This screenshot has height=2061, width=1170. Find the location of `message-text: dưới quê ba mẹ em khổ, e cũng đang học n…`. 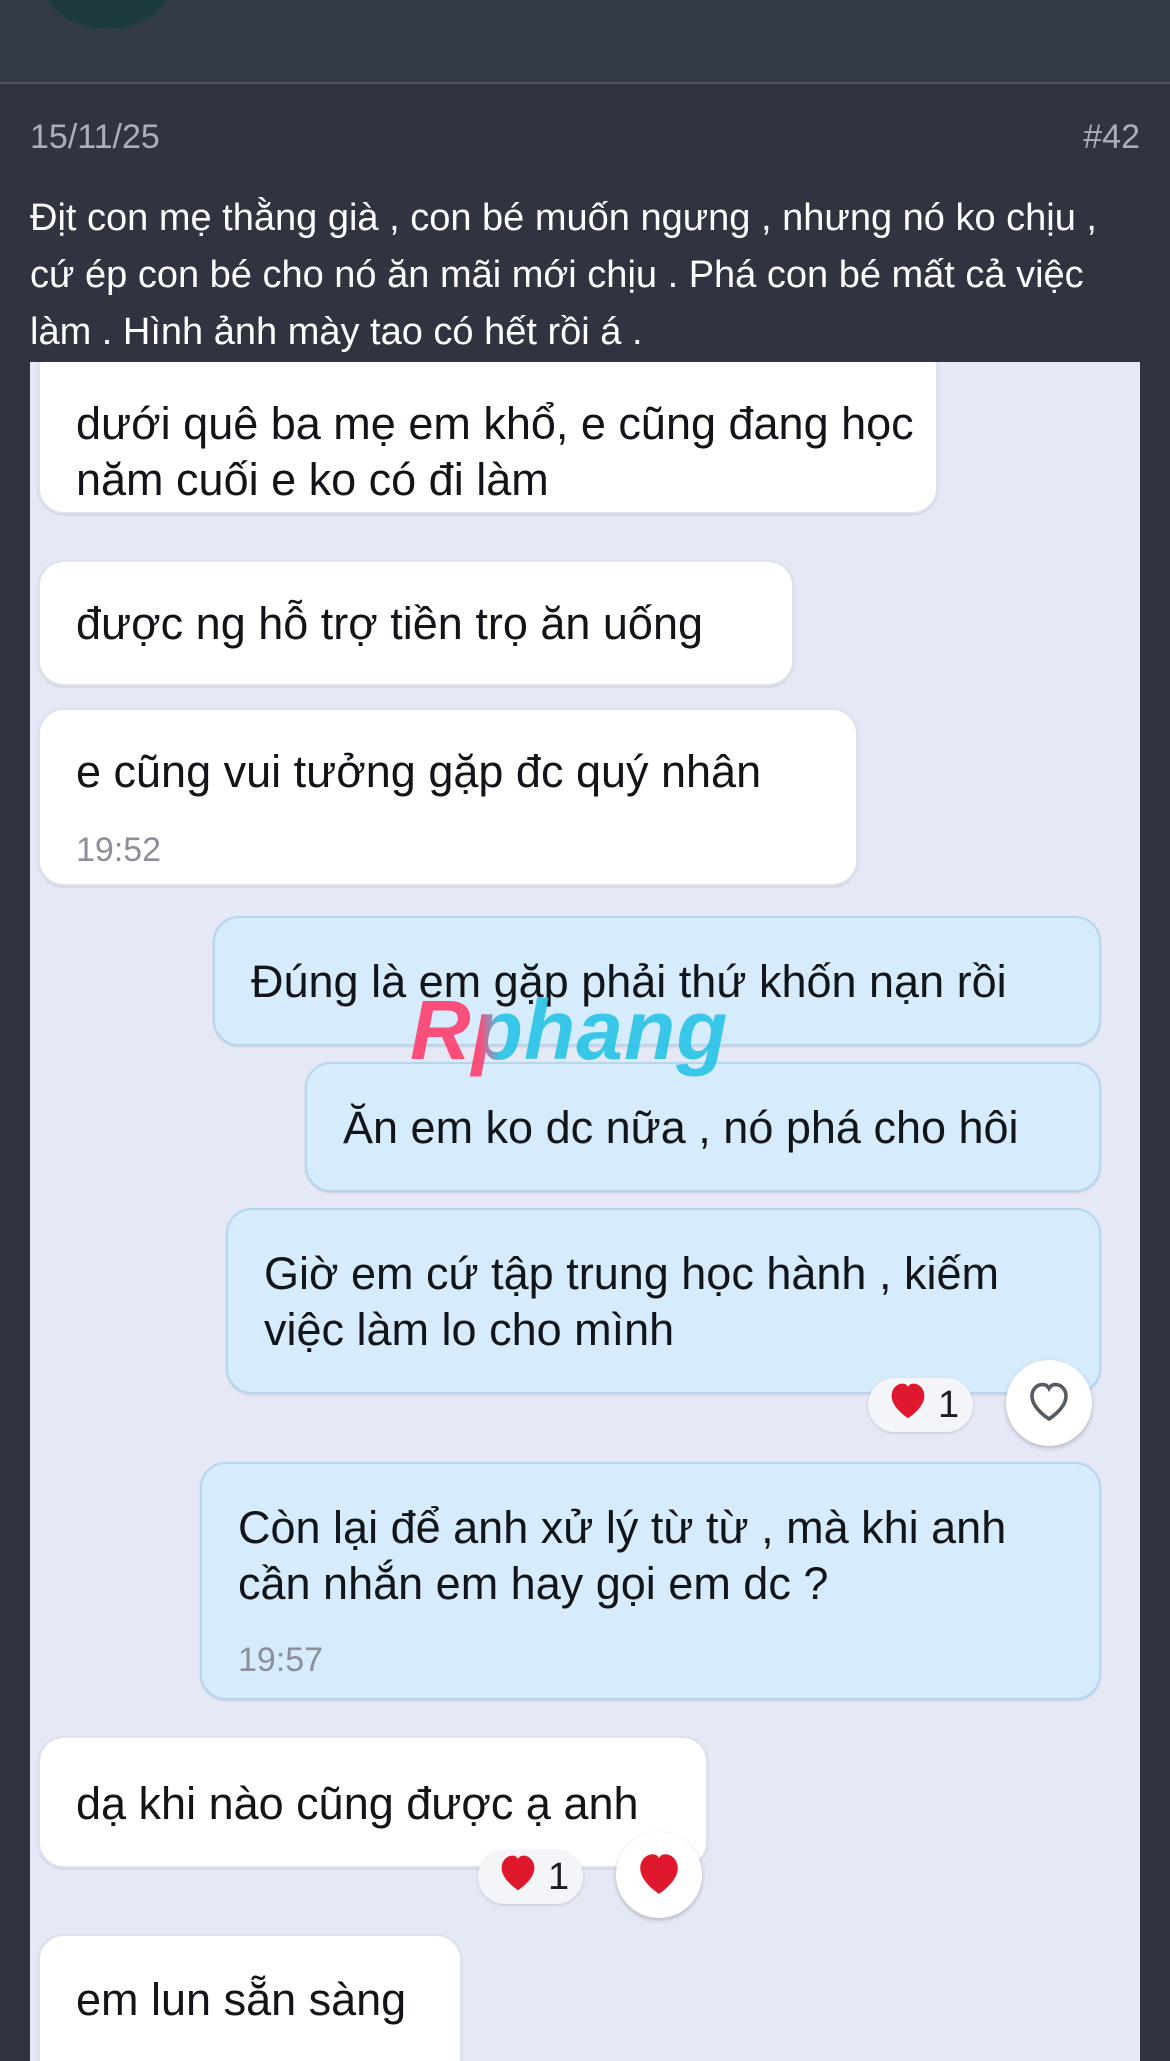

message-text: dưới quê ba mẹ em khổ, e cũng đang học n… is located at coordinates (495, 451).